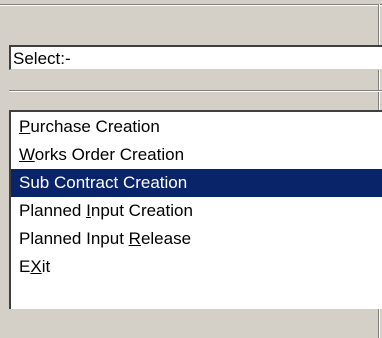 The image size is (382, 338). Describe the element at coordinates (89, 126) in the screenshot. I see `list-item-label: Purchase Creation` at that location.